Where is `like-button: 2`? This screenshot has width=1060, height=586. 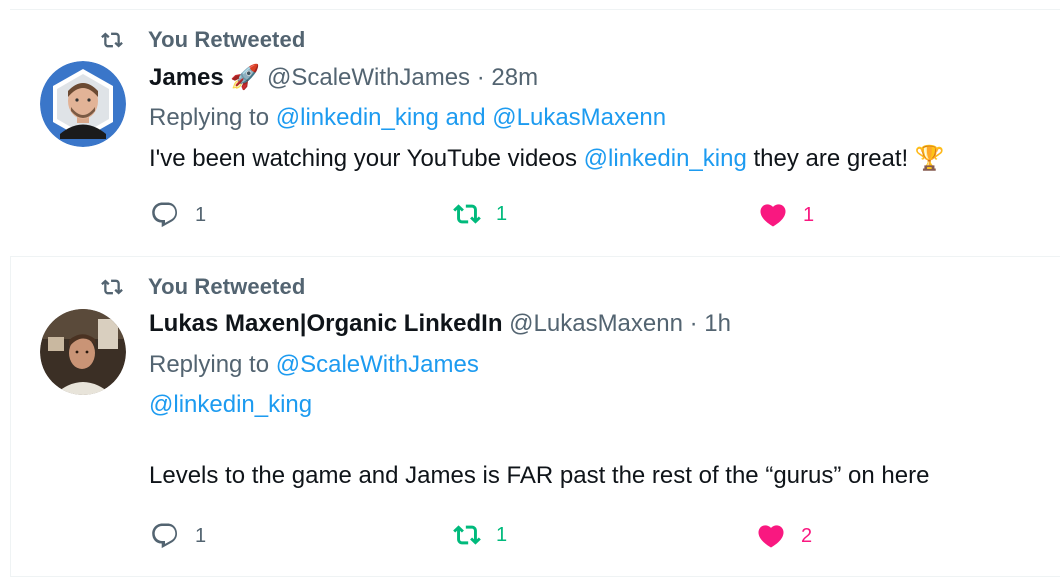 like-button: 2 is located at coordinates (783, 536).